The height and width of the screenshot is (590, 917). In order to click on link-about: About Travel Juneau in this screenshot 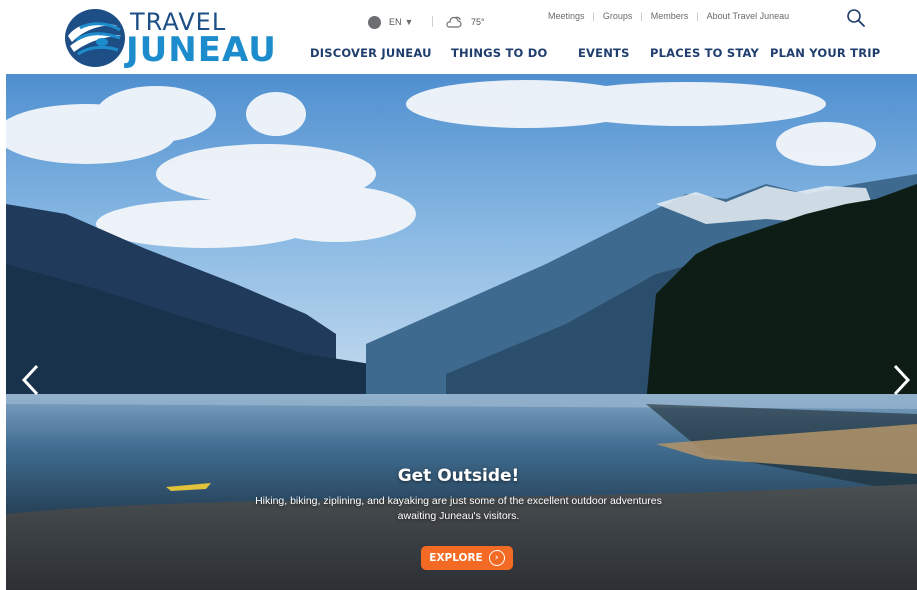, I will do `click(748, 16)`.